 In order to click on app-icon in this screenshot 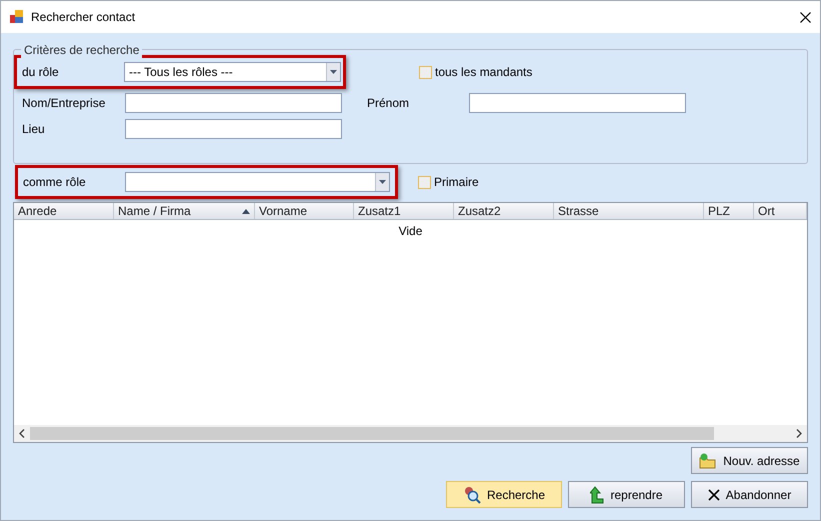, I will do `click(17, 17)`.